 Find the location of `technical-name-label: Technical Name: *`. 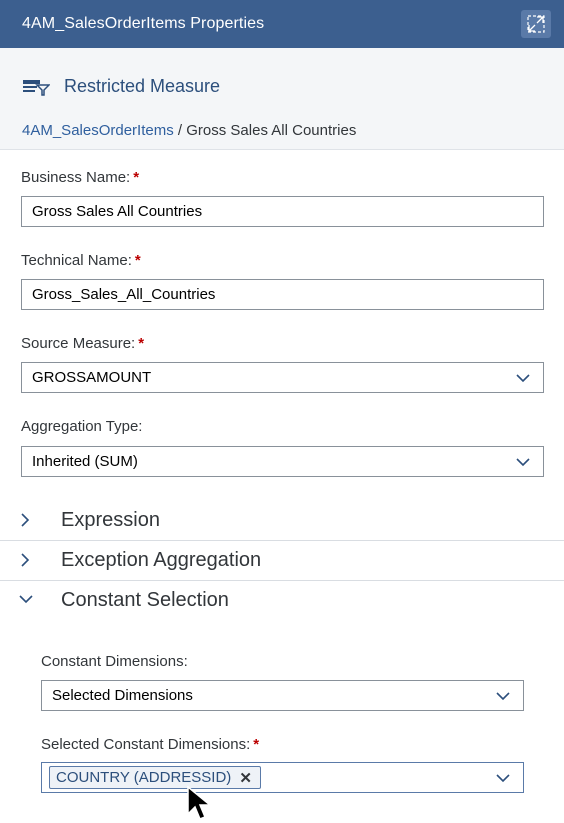

technical-name-label: Technical Name: * is located at coordinates (81, 260).